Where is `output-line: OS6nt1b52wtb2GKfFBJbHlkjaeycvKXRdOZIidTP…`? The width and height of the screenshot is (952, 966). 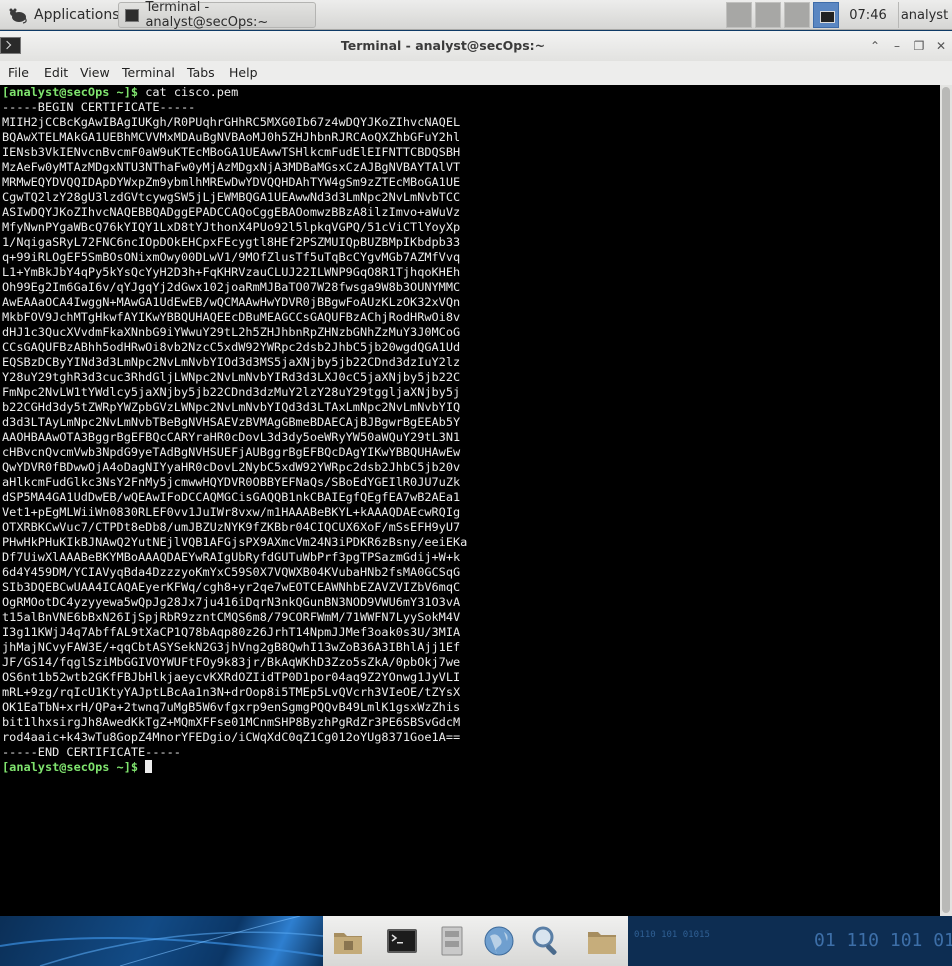
output-line: OS6nt1b52wtb2GKfFBJbHlkjaeycvKXRdOZIidTP… is located at coordinates (231, 677).